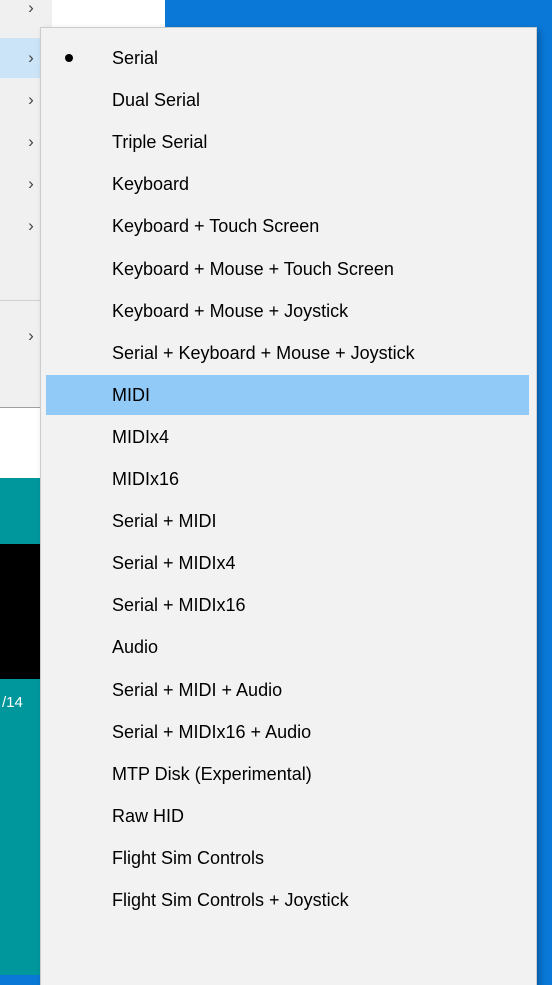 The height and width of the screenshot is (985, 552). Describe the element at coordinates (230, 900) in the screenshot. I see `menu-item-label: Flight Sim Controls + Joystick` at that location.